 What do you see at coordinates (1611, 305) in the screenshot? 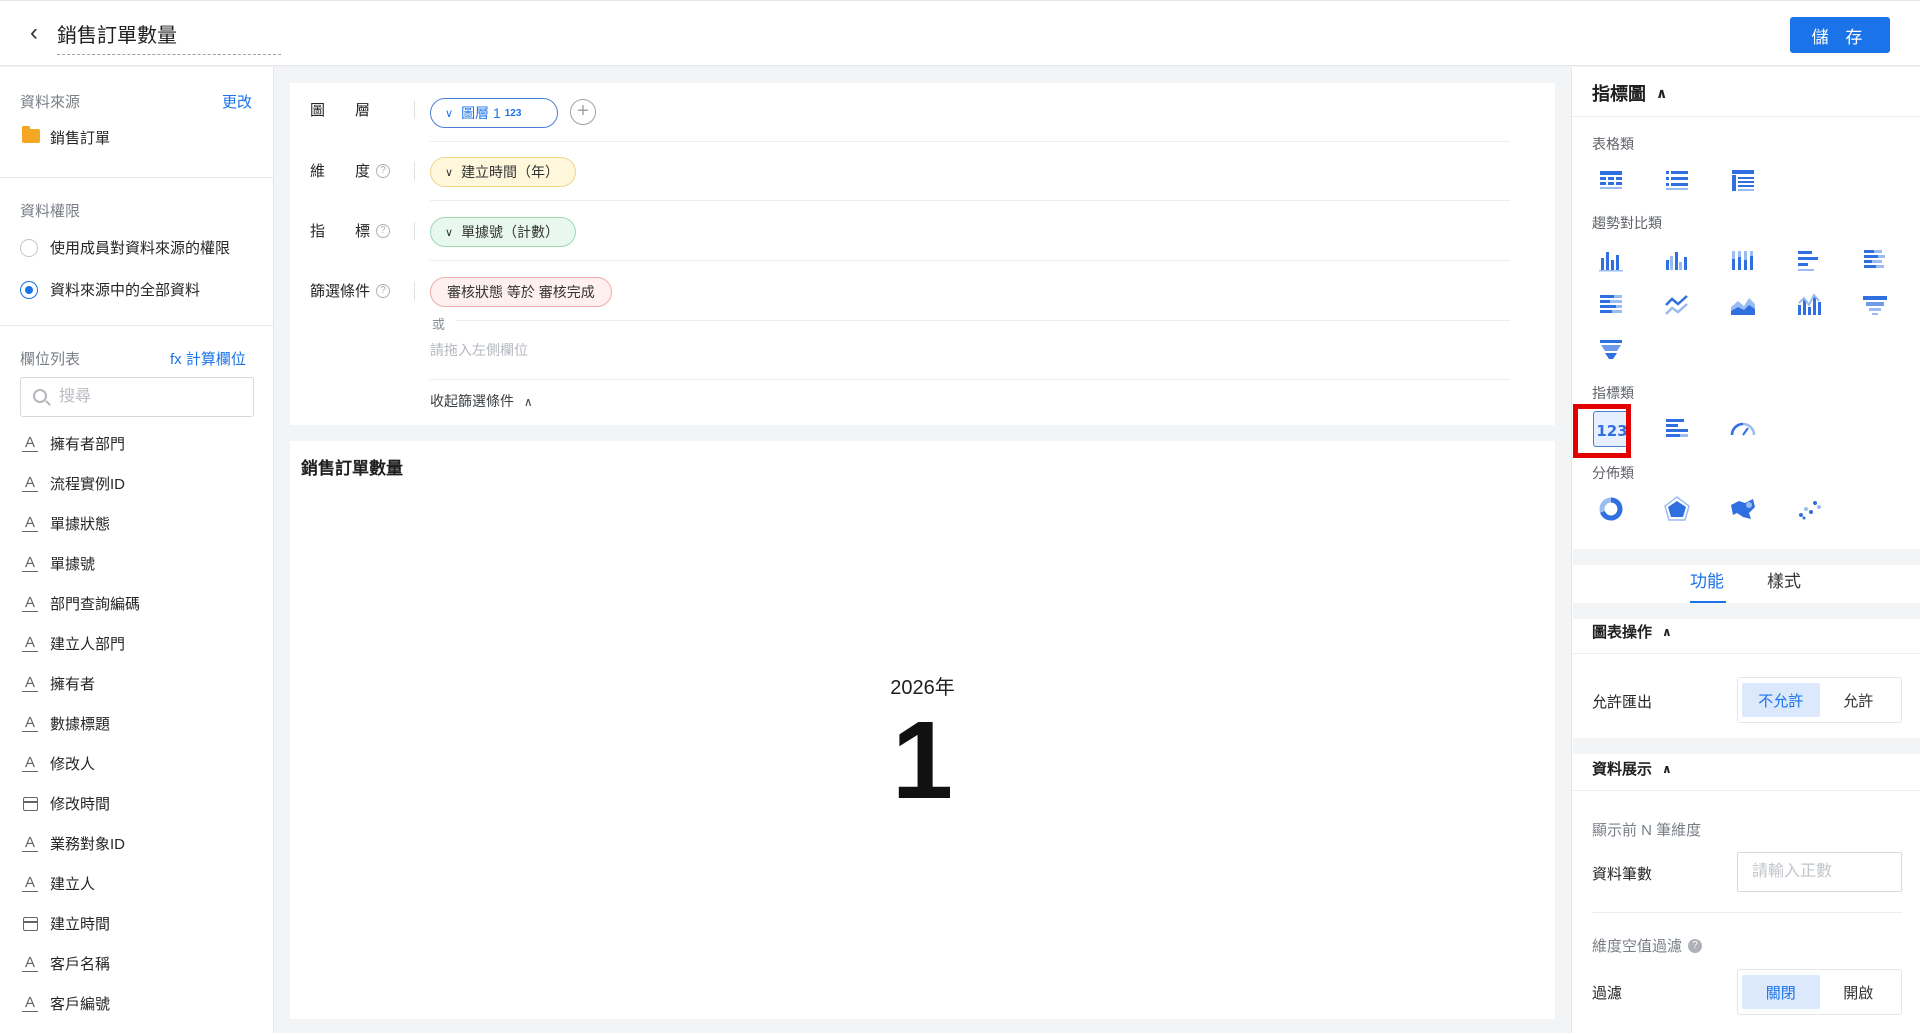
I see `percent-bar-icon` at bounding box center [1611, 305].